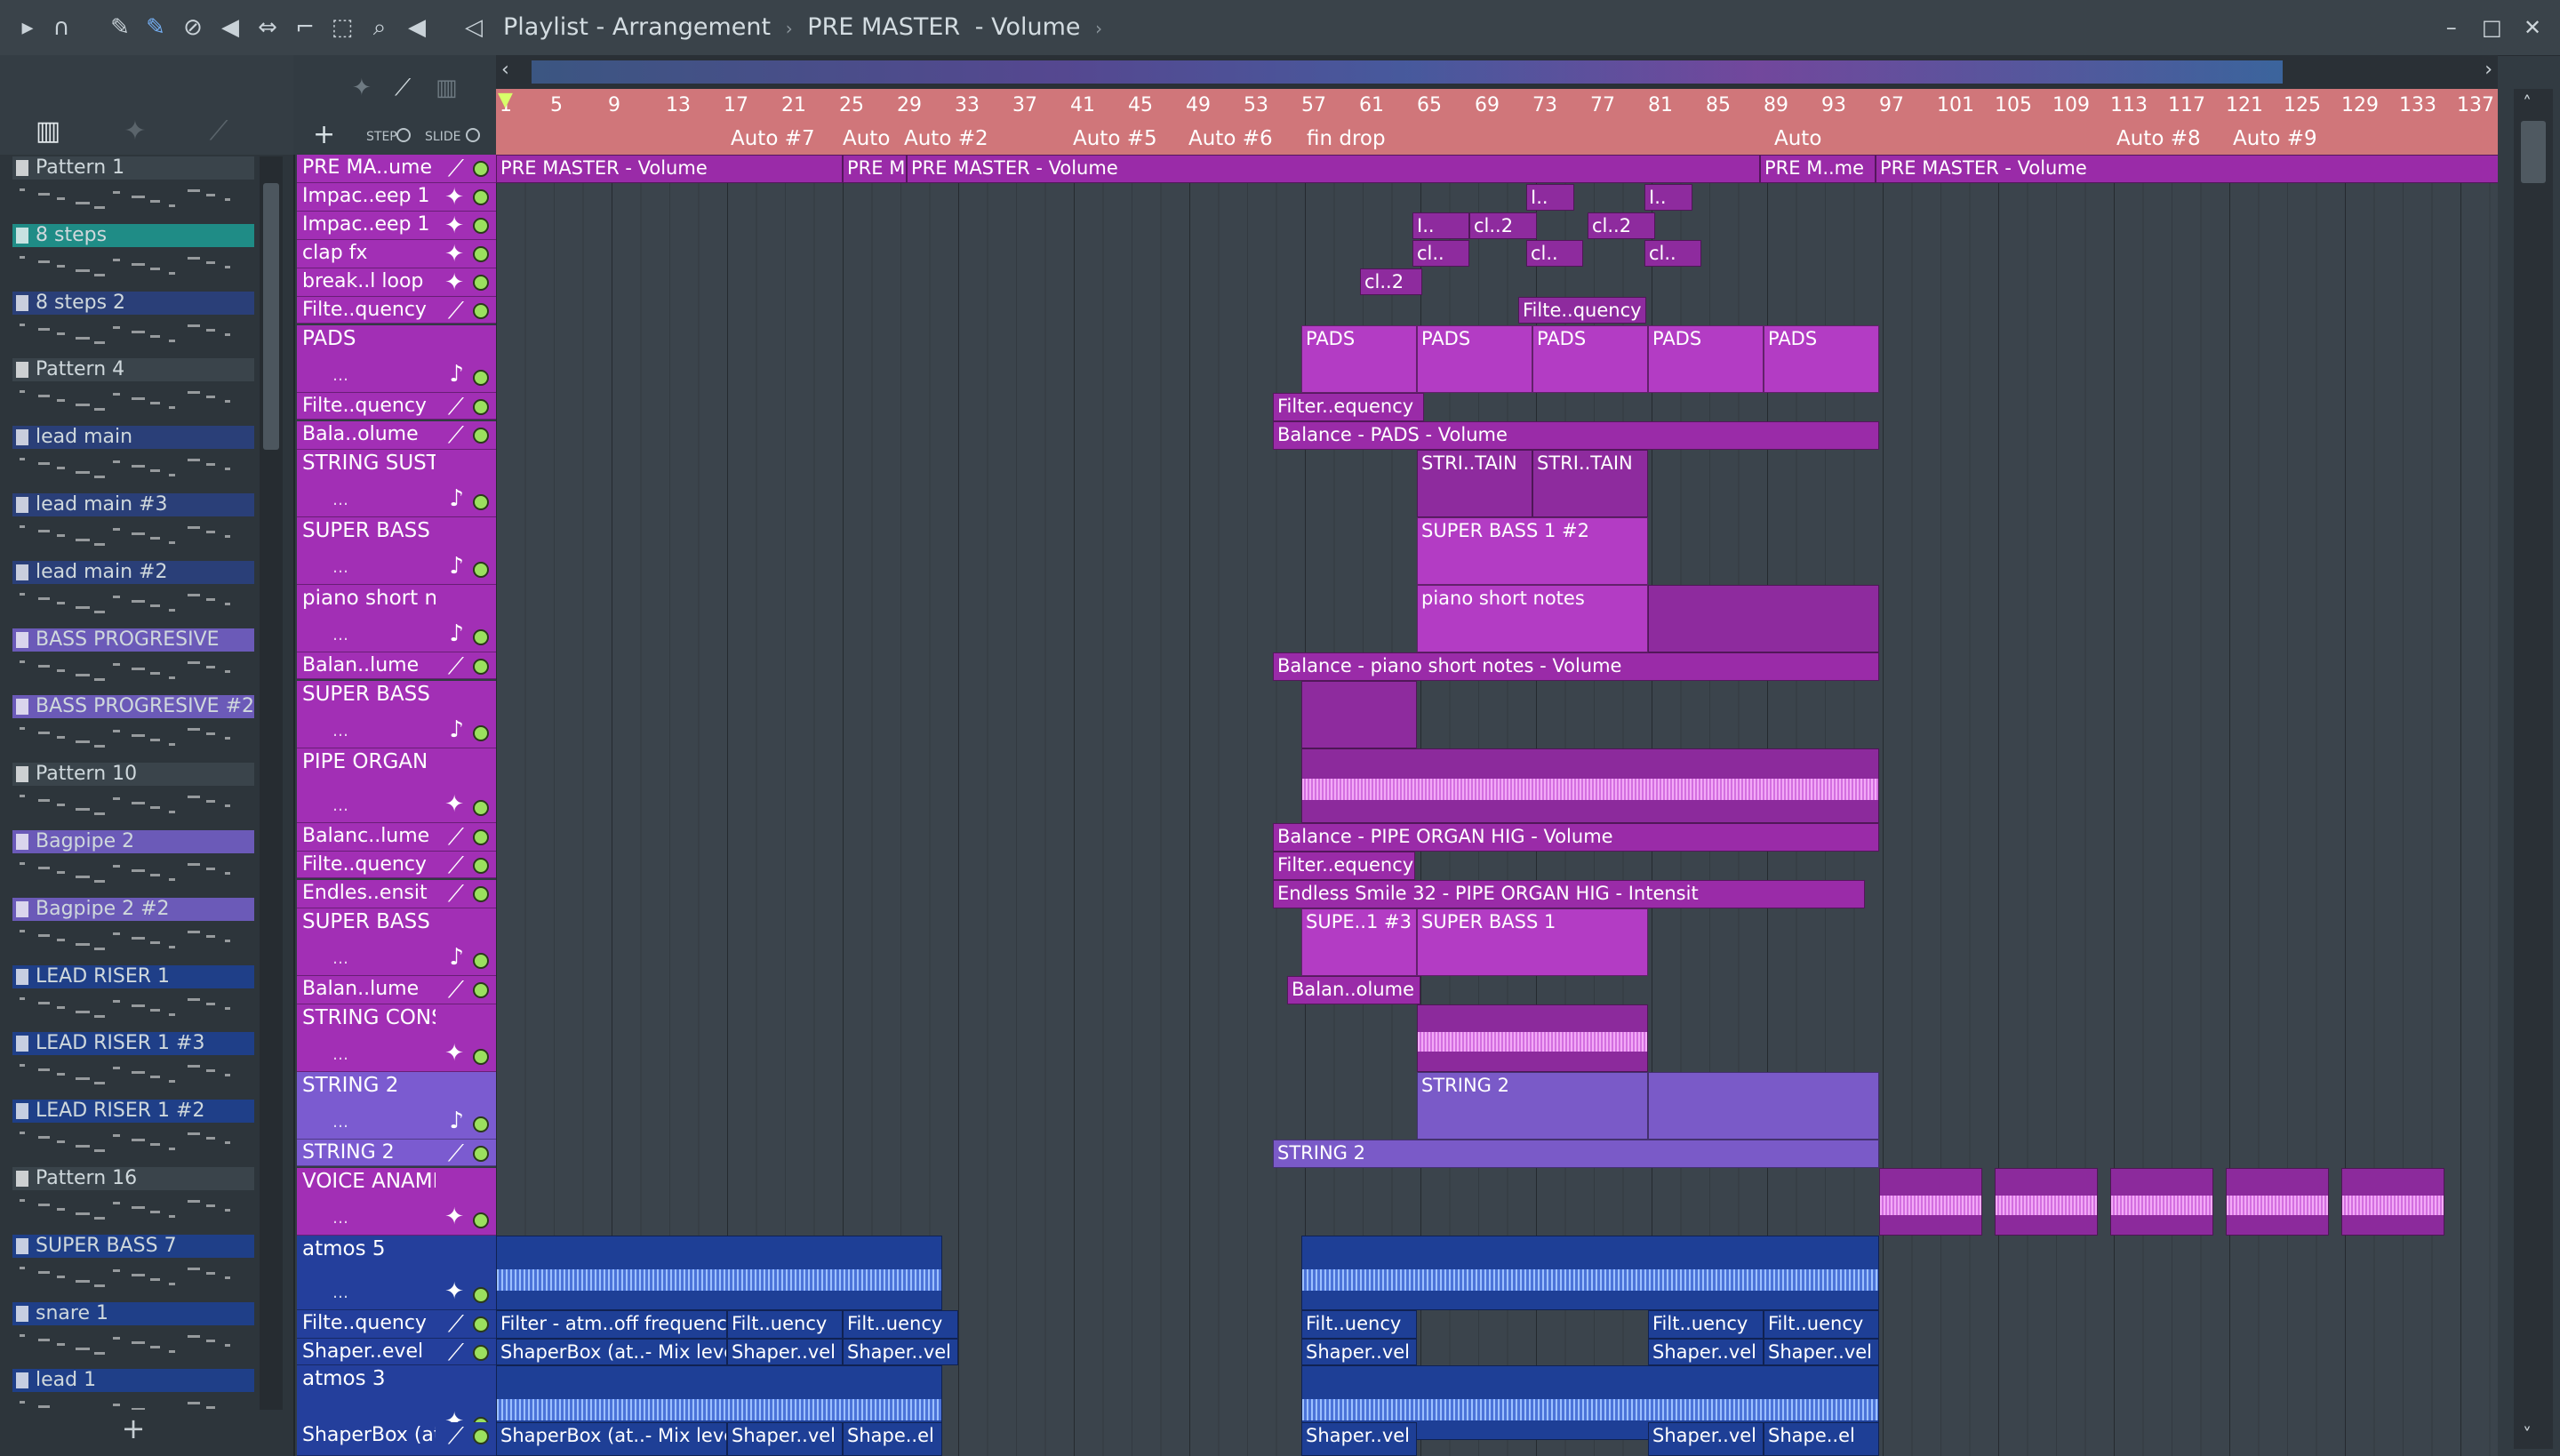 This screenshot has height=1456, width=2560. Describe the element at coordinates (1343, 138) in the screenshot. I see `timeline-marker: fin drop` at that location.